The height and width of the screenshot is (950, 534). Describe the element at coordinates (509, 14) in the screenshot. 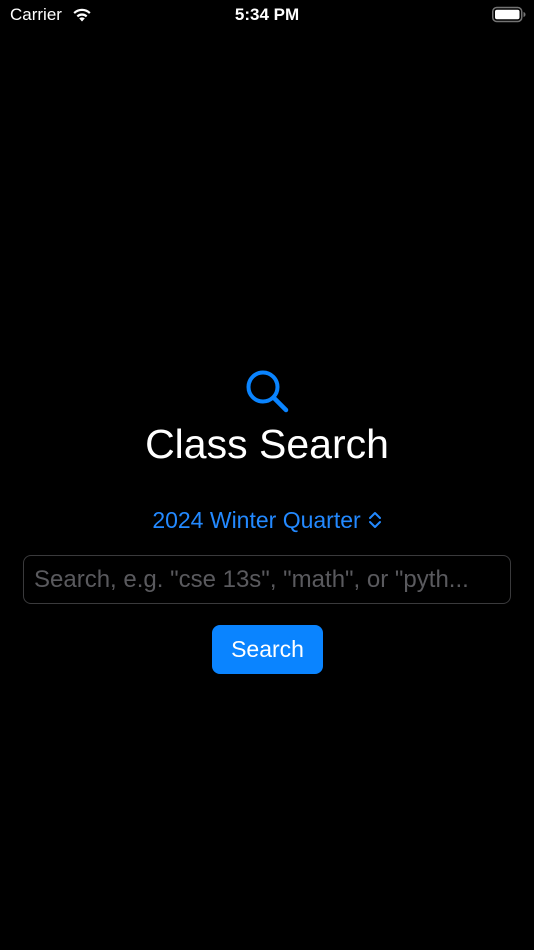

I see `battery-full-icon` at that location.